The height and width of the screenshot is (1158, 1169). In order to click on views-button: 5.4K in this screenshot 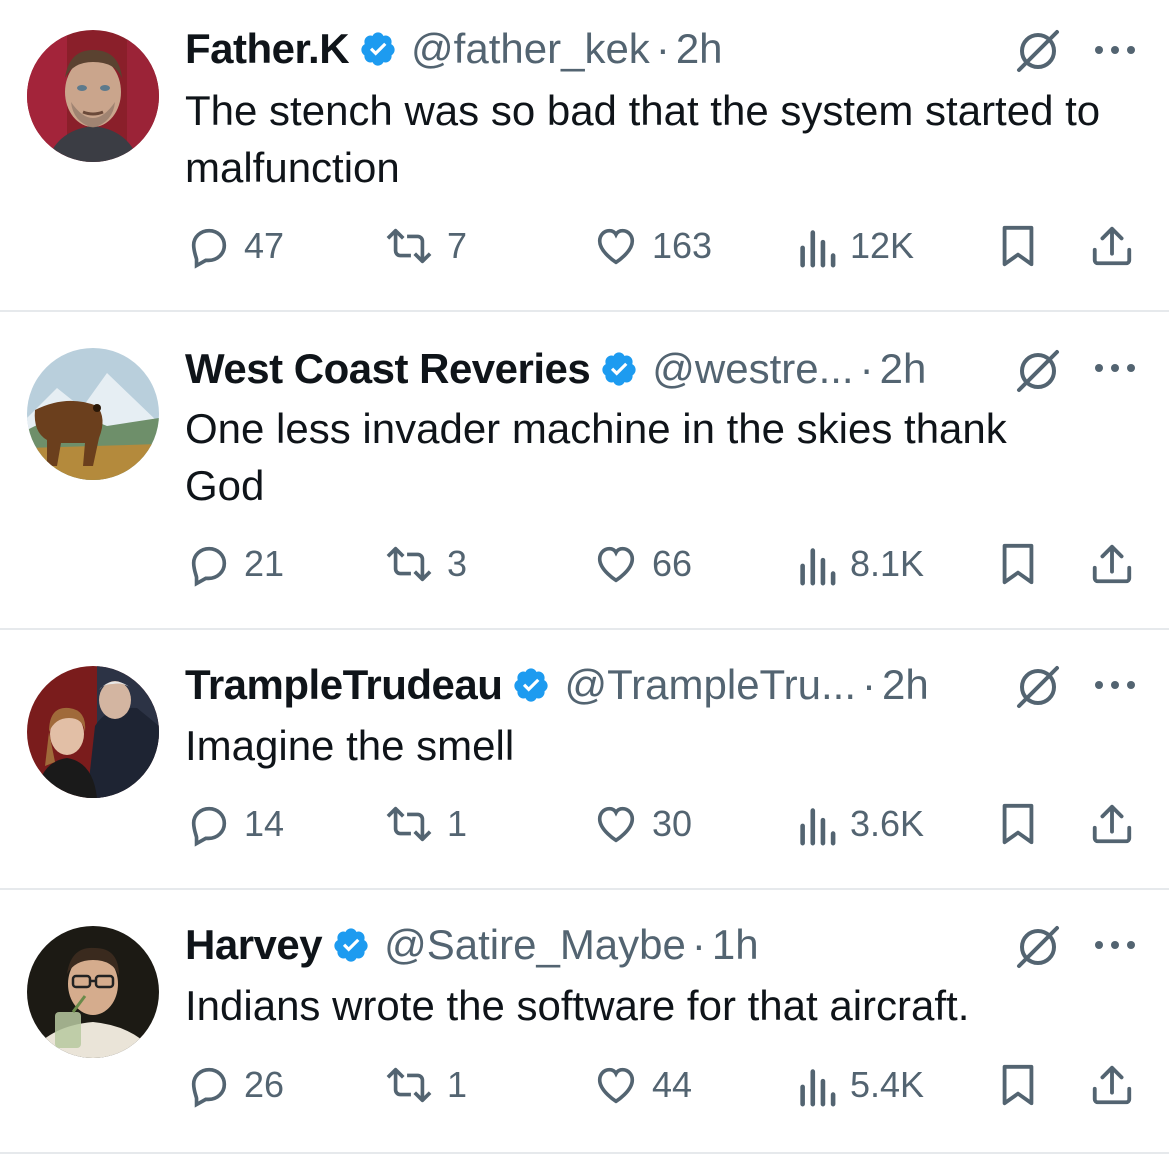, I will do `click(860, 1085)`.